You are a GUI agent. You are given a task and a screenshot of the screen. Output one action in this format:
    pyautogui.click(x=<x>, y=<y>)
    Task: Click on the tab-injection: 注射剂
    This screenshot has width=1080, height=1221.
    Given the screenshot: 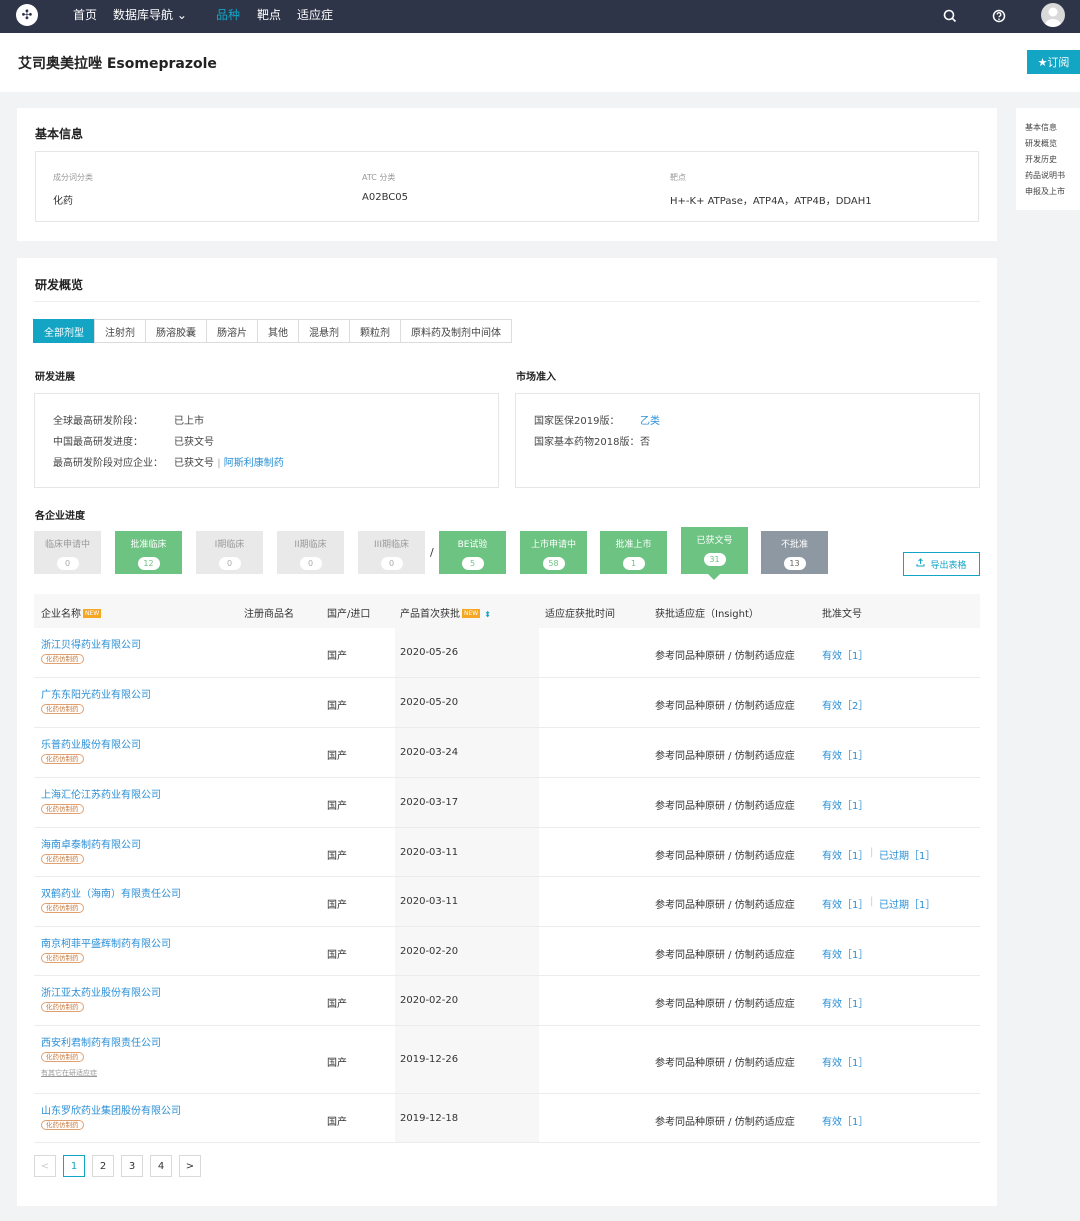 What is the action you would take?
    pyautogui.click(x=120, y=331)
    